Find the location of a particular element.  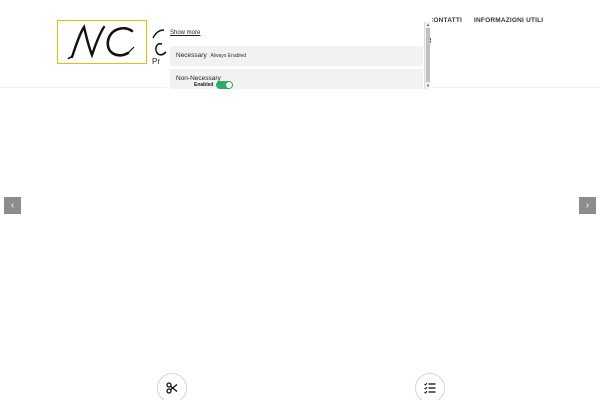

feature-circle-checklist is located at coordinates (430, 386).